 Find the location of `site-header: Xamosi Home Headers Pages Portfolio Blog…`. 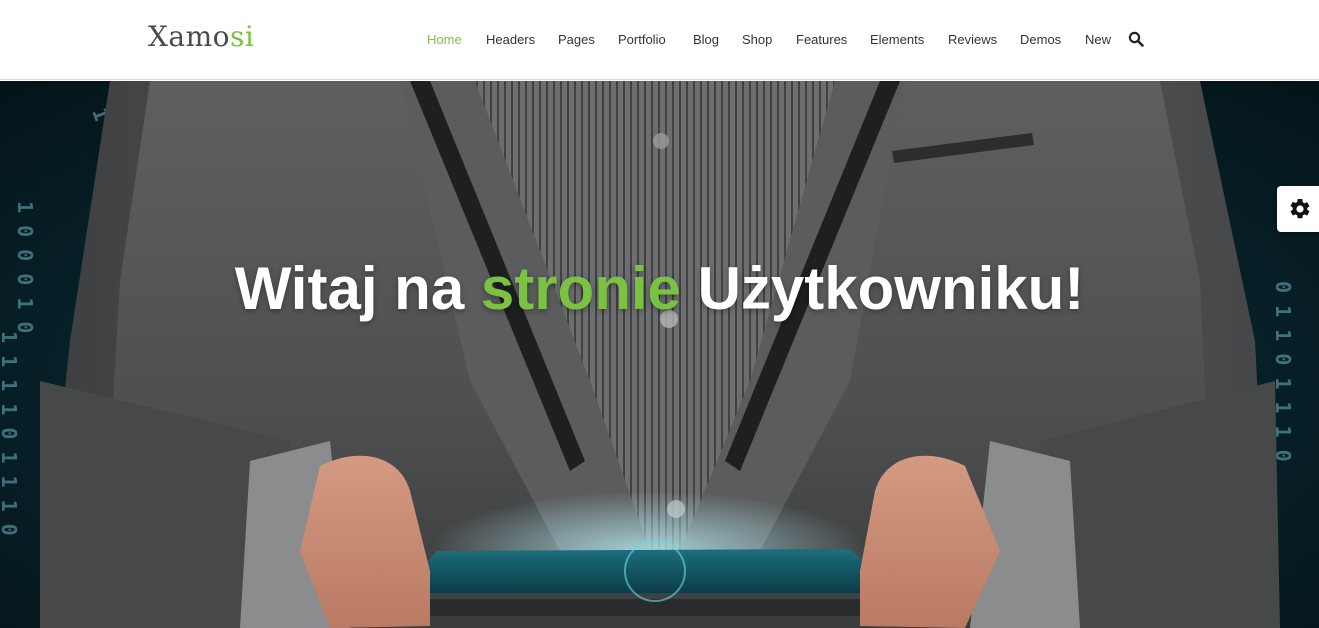

site-header: Xamosi Home Headers Pages Portfolio Blog… is located at coordinates (659, 40).